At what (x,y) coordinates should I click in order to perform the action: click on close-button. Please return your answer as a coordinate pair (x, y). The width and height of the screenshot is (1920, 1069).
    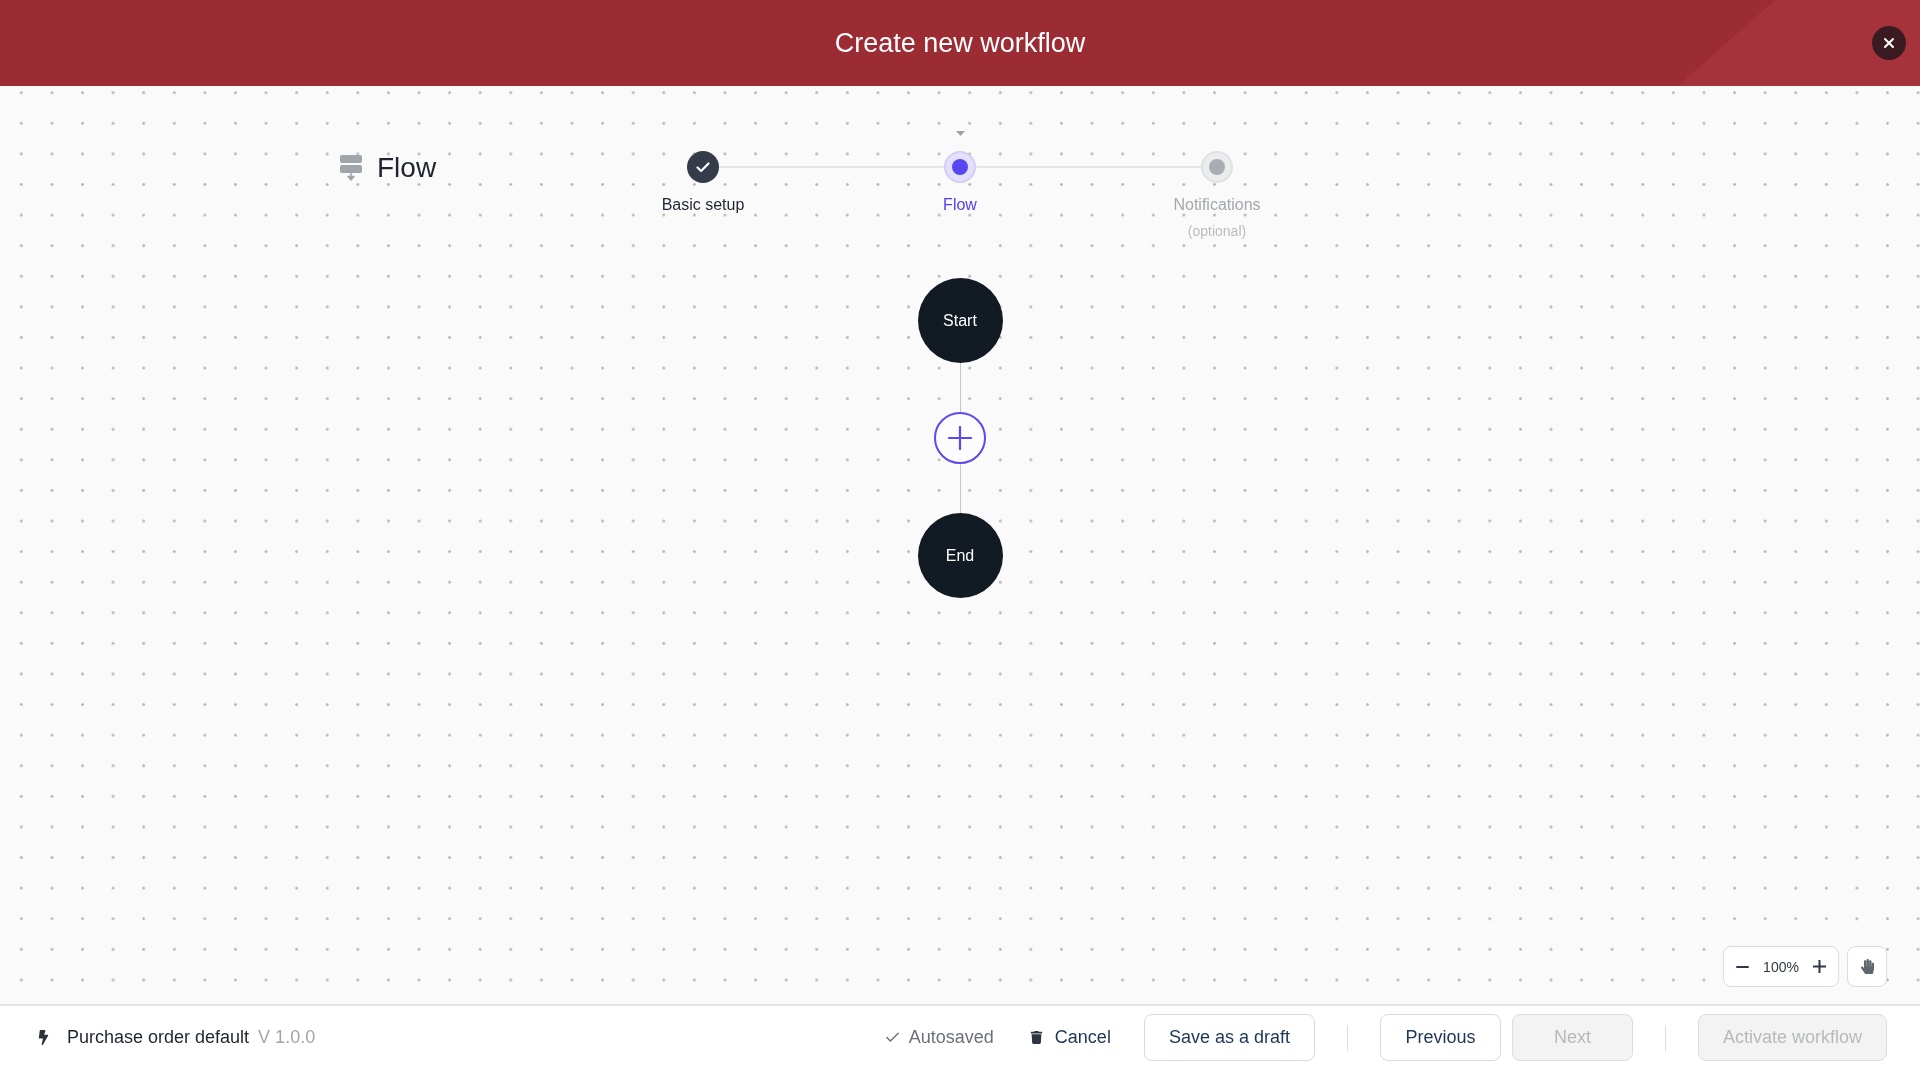
    Looking at the image, I should click on (1889, 43).